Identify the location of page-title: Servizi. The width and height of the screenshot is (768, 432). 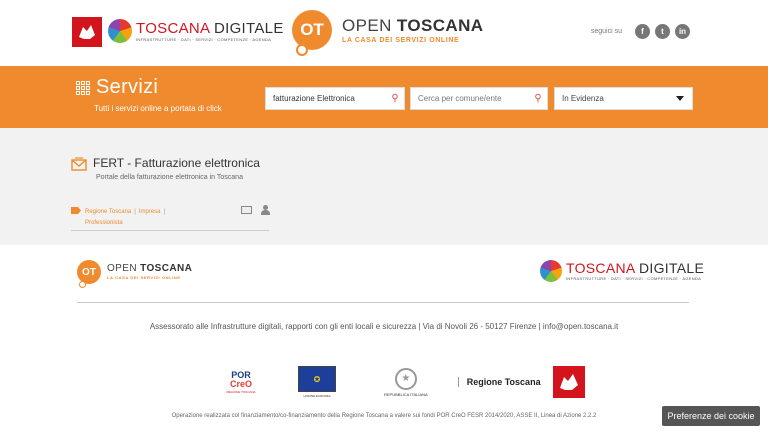
(127, 87).